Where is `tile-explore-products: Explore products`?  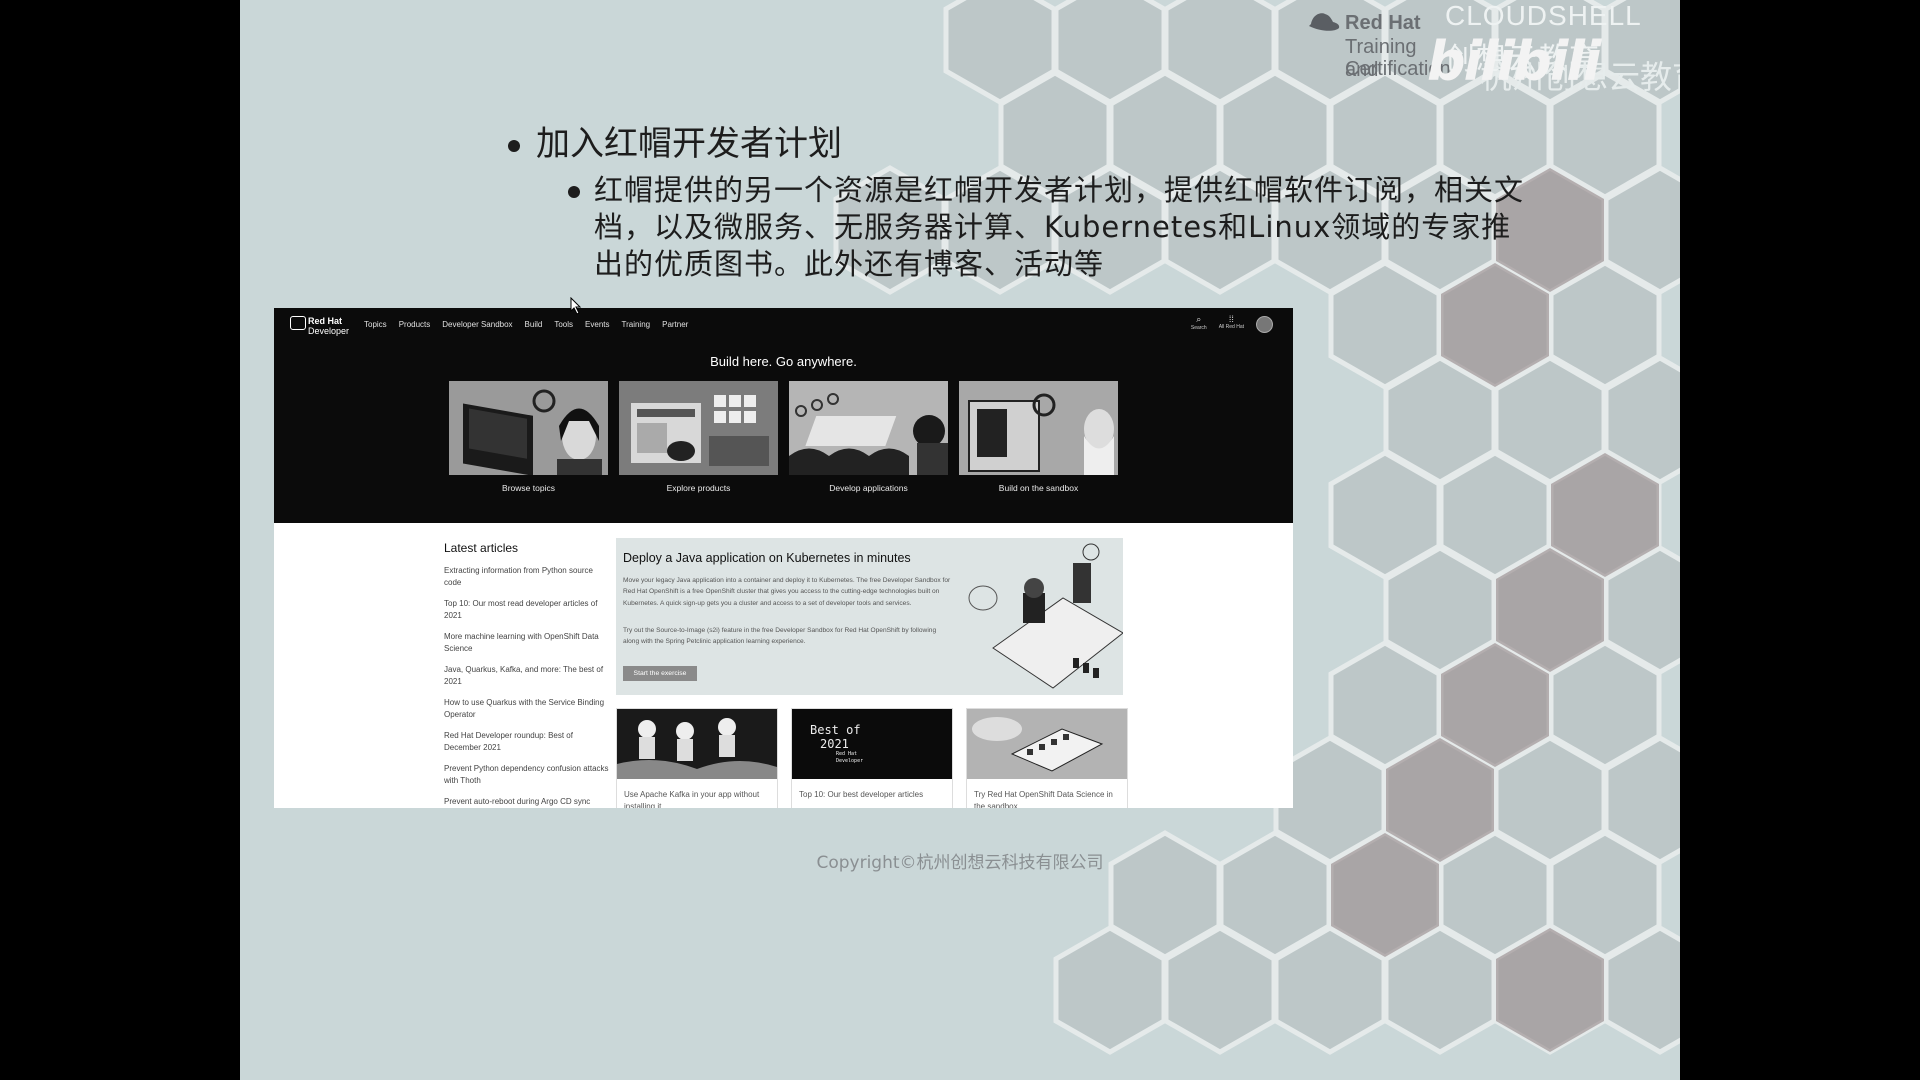 tile-explore-products: Explore products is located at coordinates (698, 437).